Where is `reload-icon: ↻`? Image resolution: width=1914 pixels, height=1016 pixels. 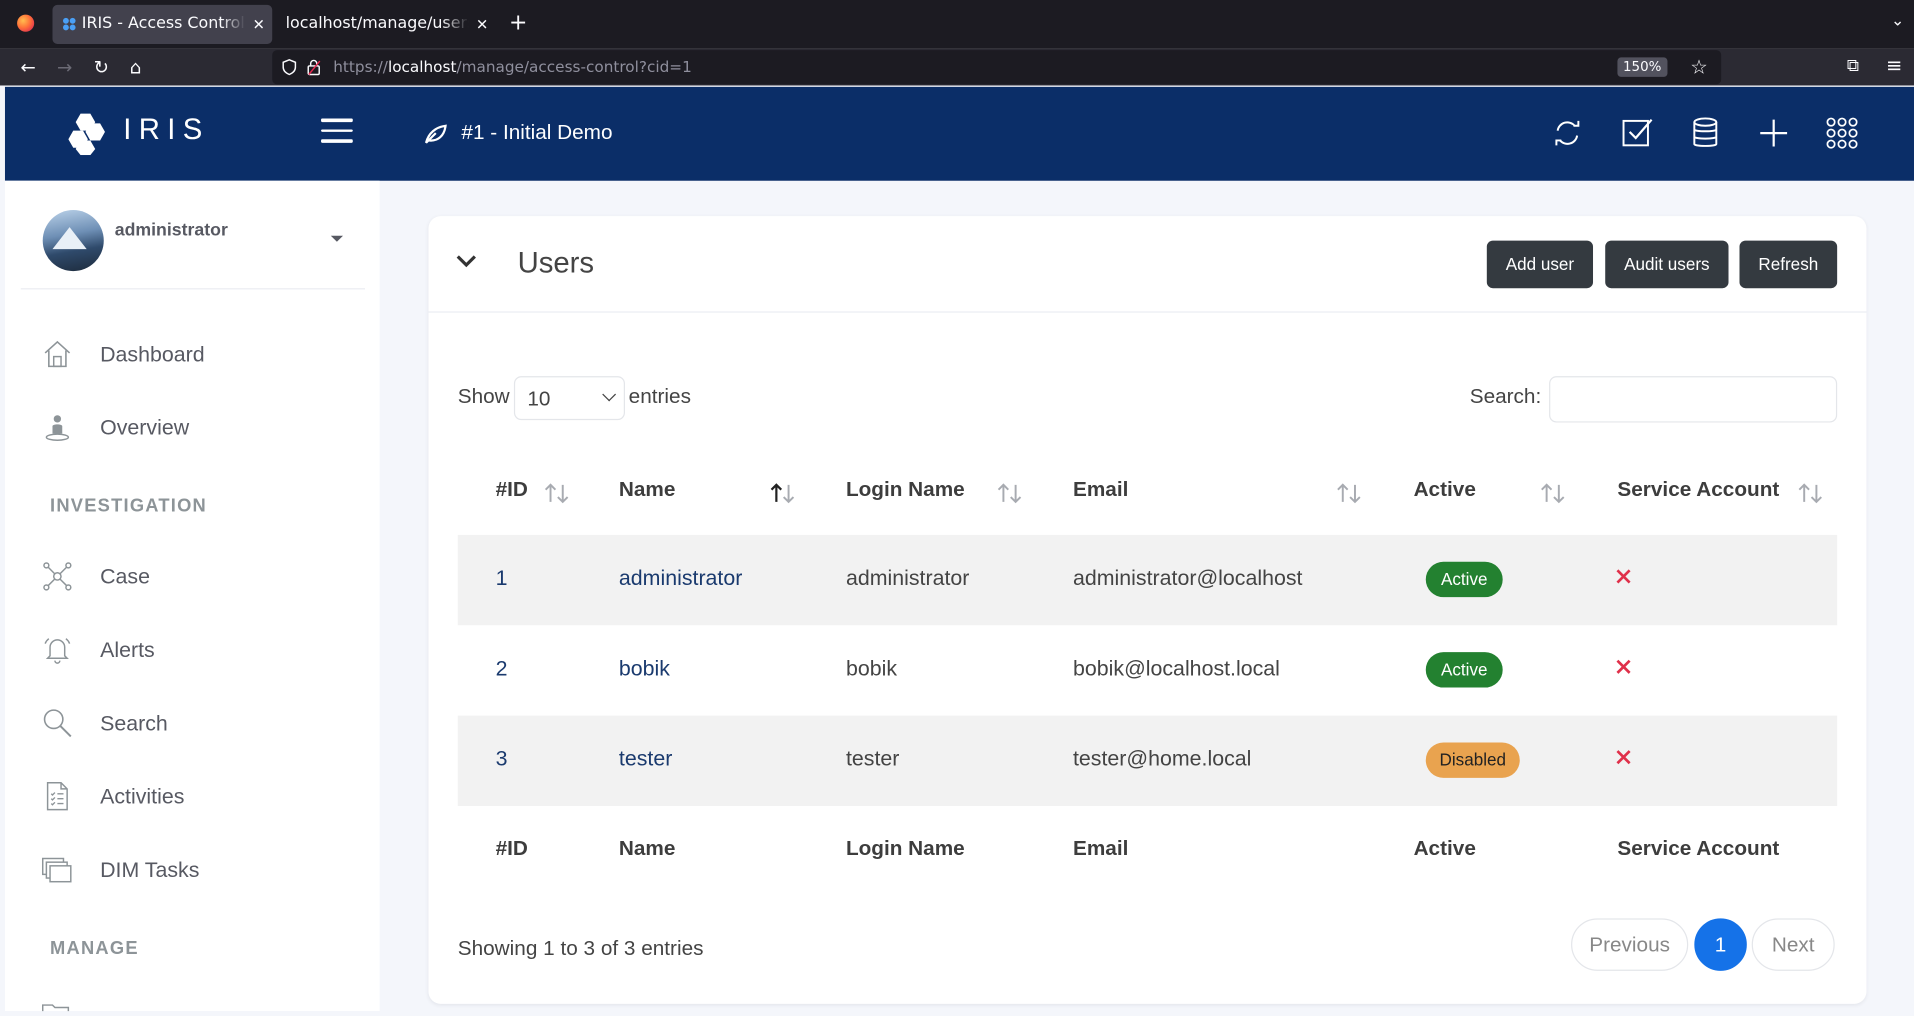
reload-icon: ↻ is located at coordinates (101, 67).